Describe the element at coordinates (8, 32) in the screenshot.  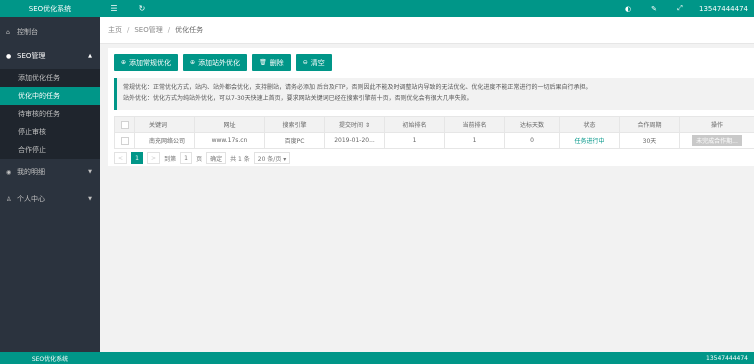
I see `home-icon: ⌂` at that location.